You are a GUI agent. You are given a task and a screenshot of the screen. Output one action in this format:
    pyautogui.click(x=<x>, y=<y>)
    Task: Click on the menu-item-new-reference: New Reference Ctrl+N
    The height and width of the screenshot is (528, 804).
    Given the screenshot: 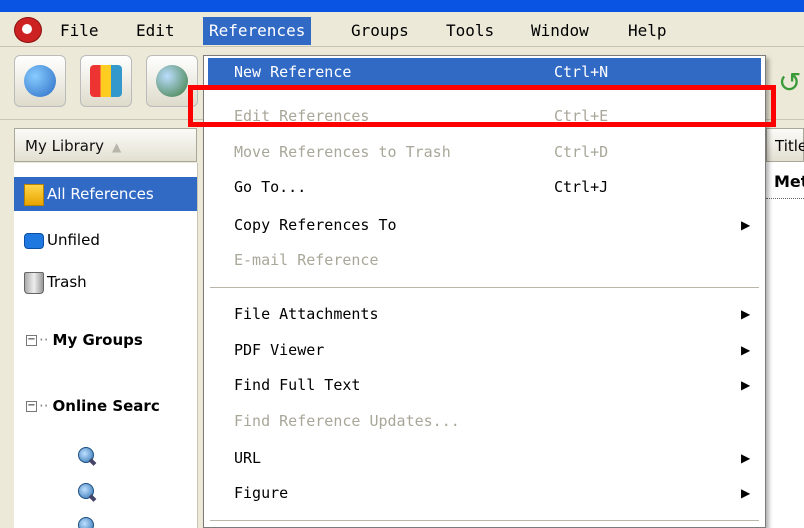 What is the action you would take?
    pyautogui.click(x=484, y=72)
    